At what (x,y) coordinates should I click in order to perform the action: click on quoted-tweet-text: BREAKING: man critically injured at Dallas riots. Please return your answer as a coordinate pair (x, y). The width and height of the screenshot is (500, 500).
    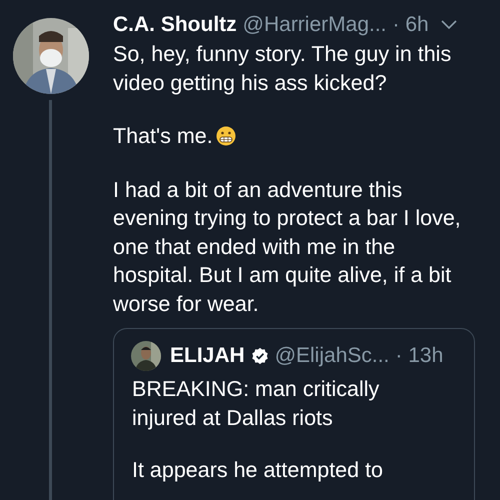
    Looking at the image, I should click on (256, 404).